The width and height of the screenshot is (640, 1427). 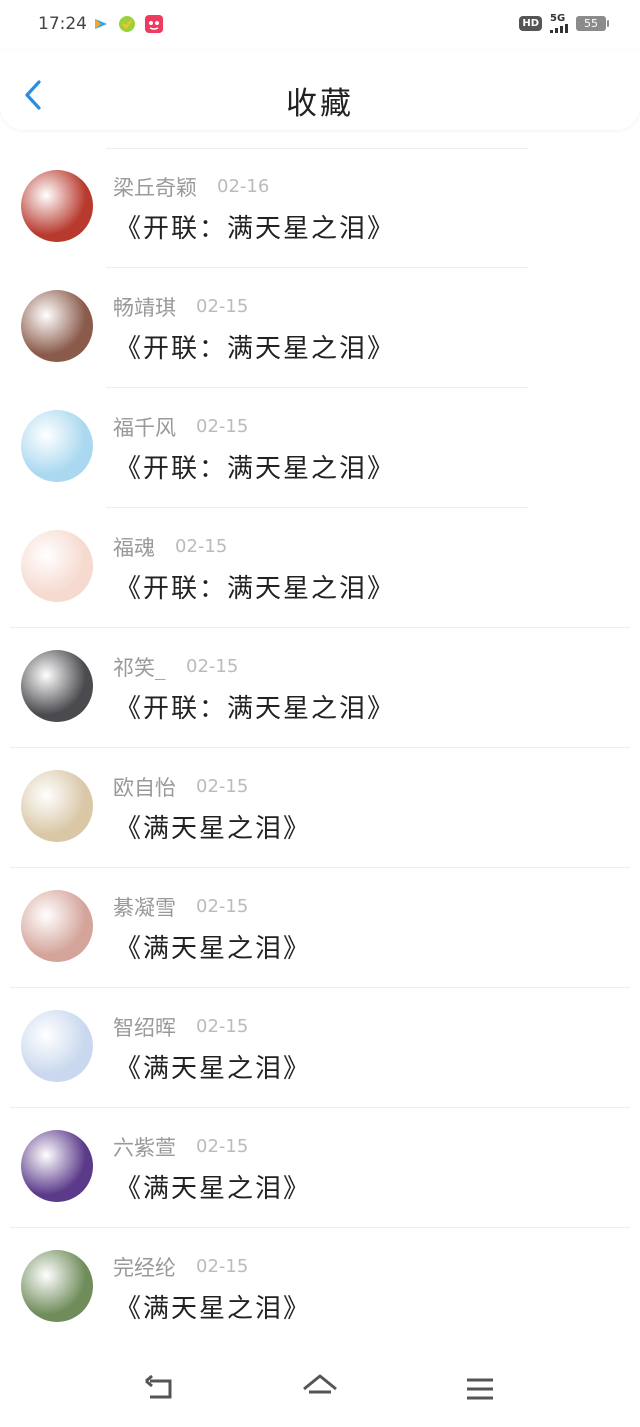 I want to click on network-label: 5G, so click(x=558, y=18).